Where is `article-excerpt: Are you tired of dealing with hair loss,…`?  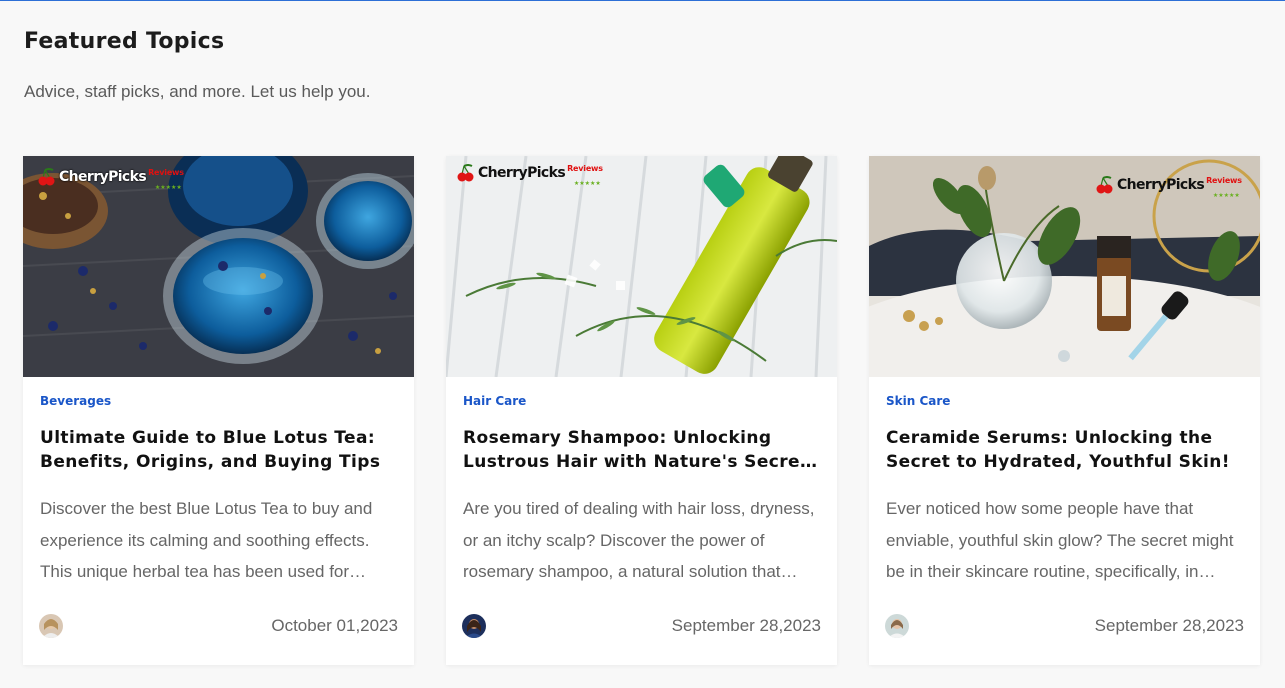 article-excerpt: Are you tired of dealing with hair loss,… is located at coordinates (639, 540).